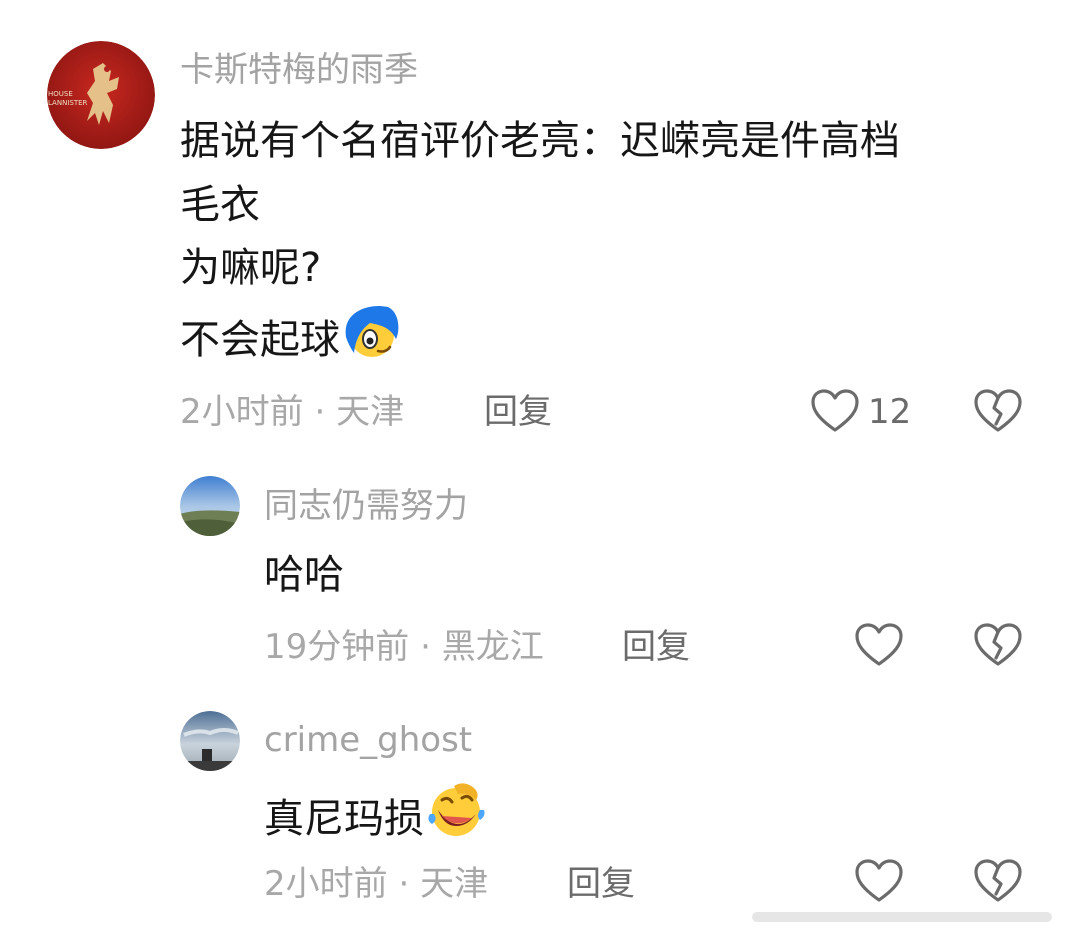 Image resolution: width=1079 pixels, height=943 pixels. I want to click on cool-dude-emoji, so click(370, 341).